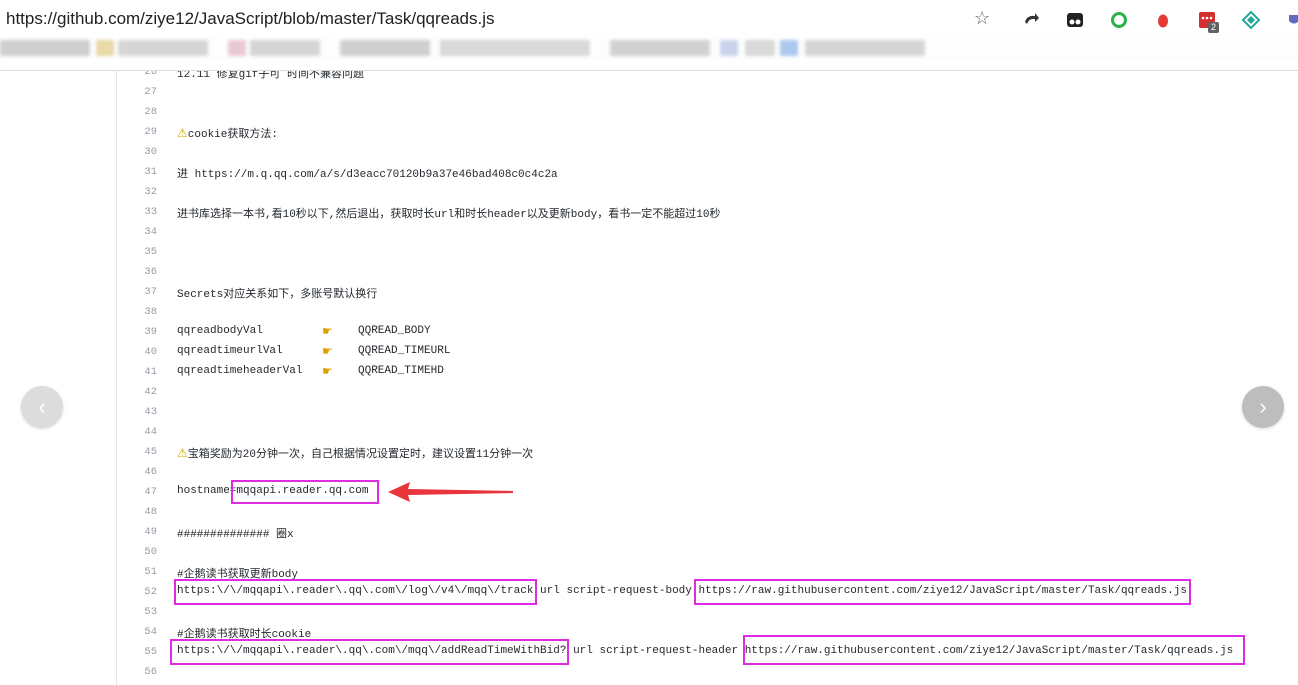 The image size is (1298, 685). Describe the element at coordinates (137, 352) in the screenshot. I see `line-number: 40` at that location.